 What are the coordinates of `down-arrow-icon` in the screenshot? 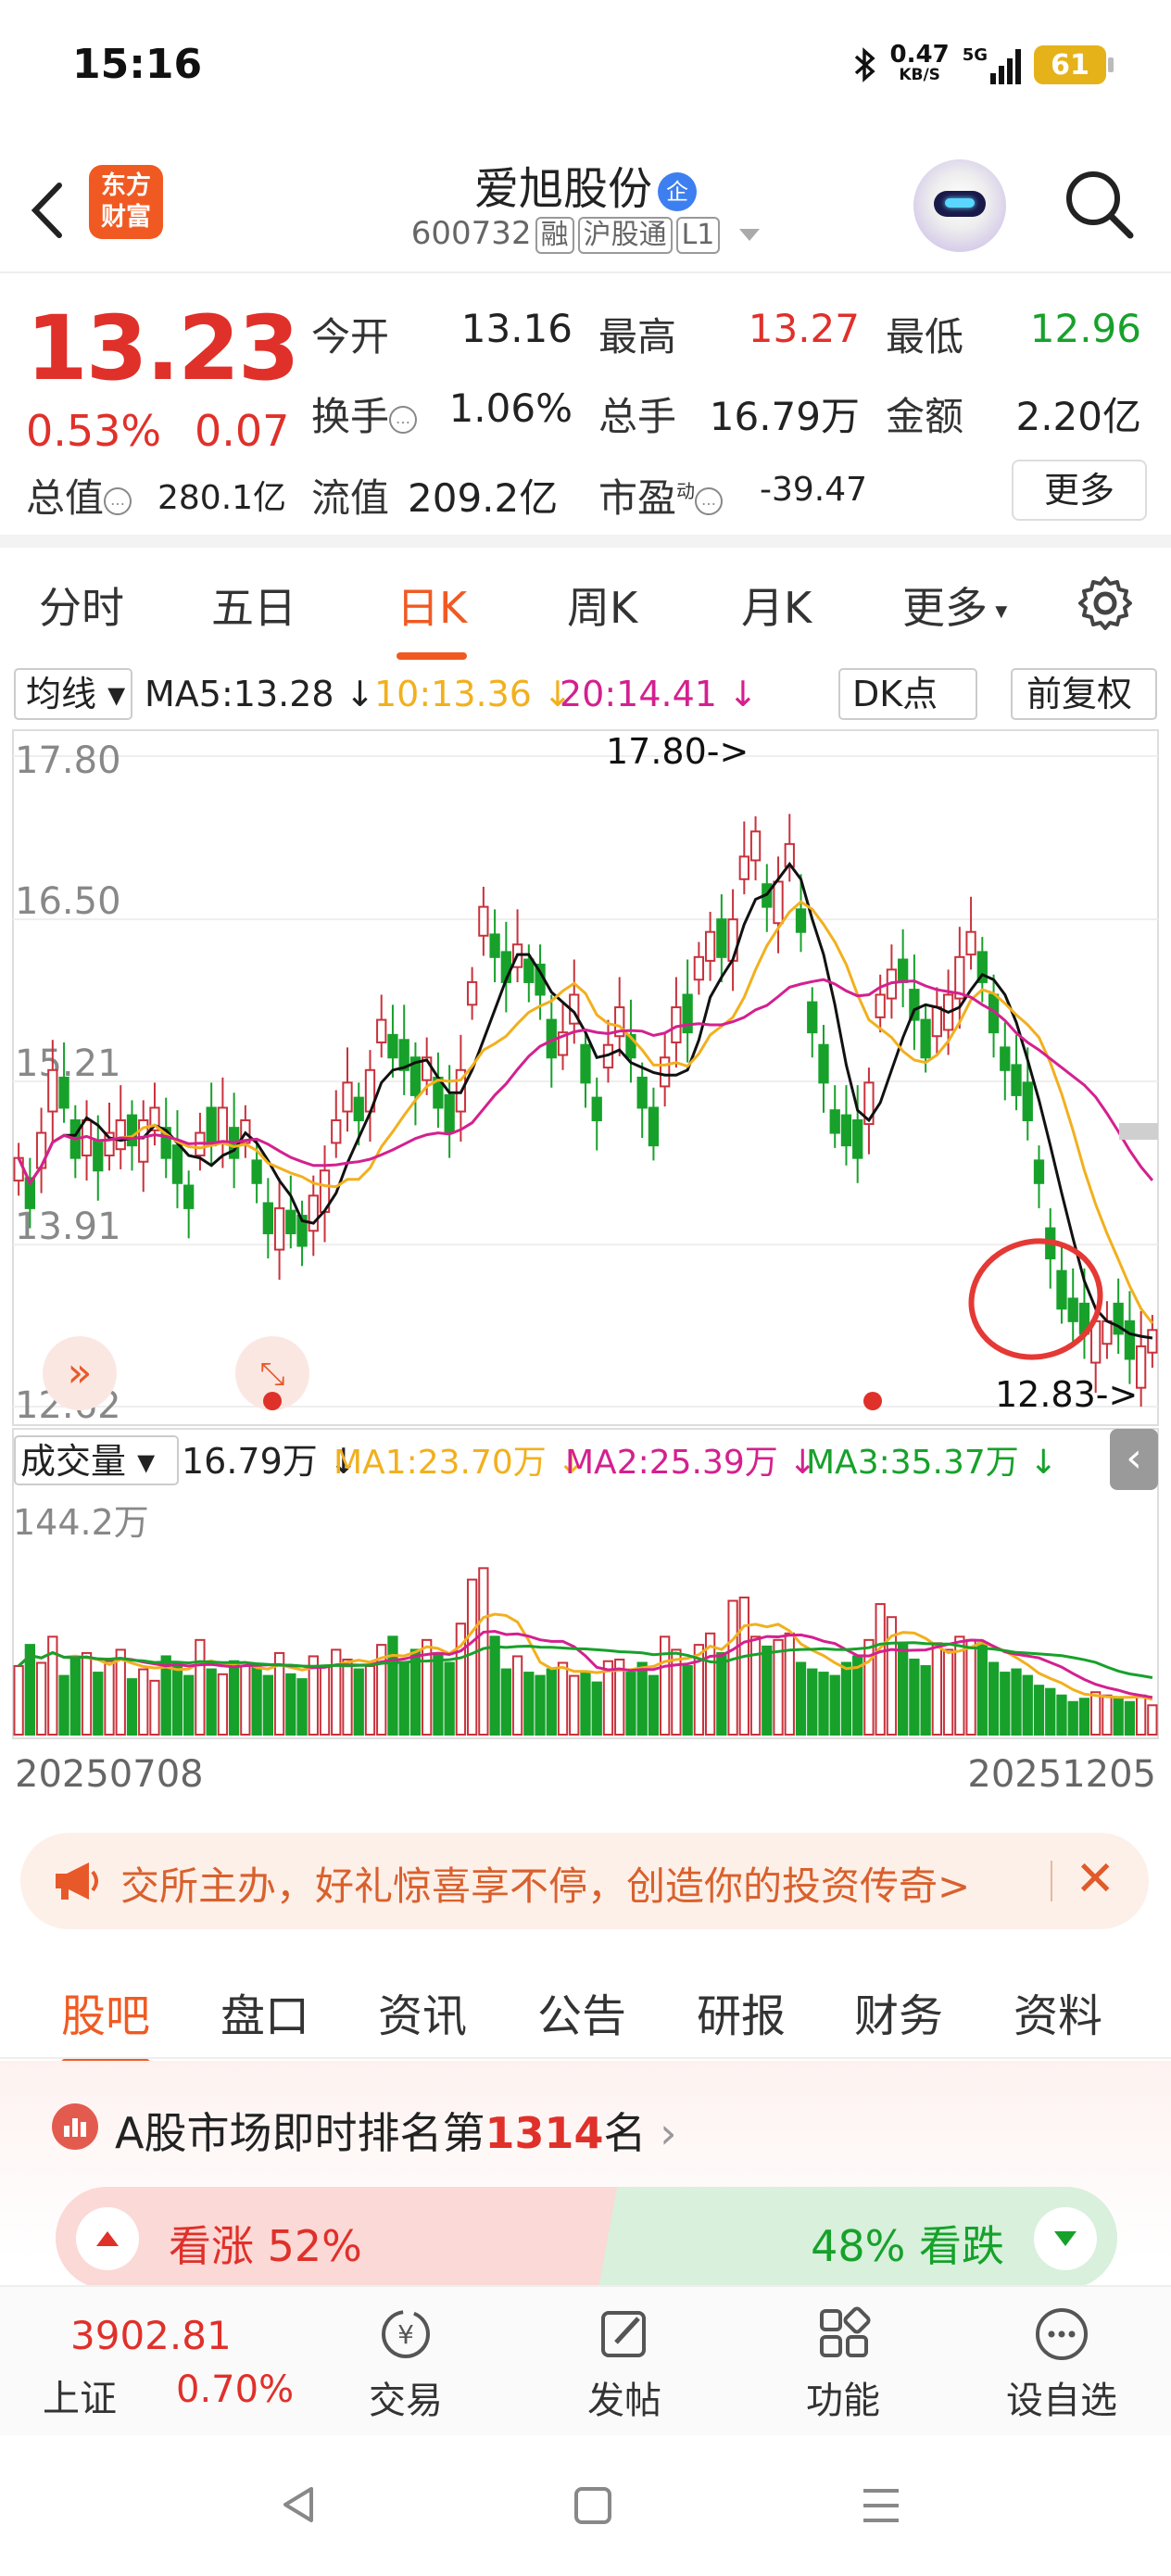 It's located at (1066, 2238).